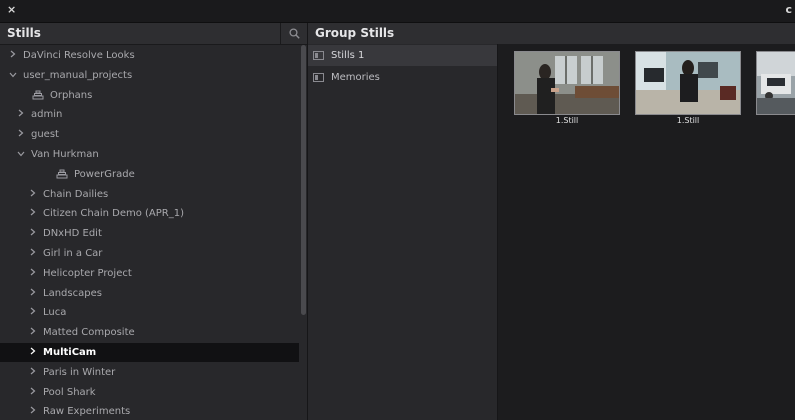 The width and height of the screenshot is (795, 420). What do you see at coordinates (65, 154) in the screenshot?
I see `tree-item-label: Van Hurkman` at bounding box center [65, 154].